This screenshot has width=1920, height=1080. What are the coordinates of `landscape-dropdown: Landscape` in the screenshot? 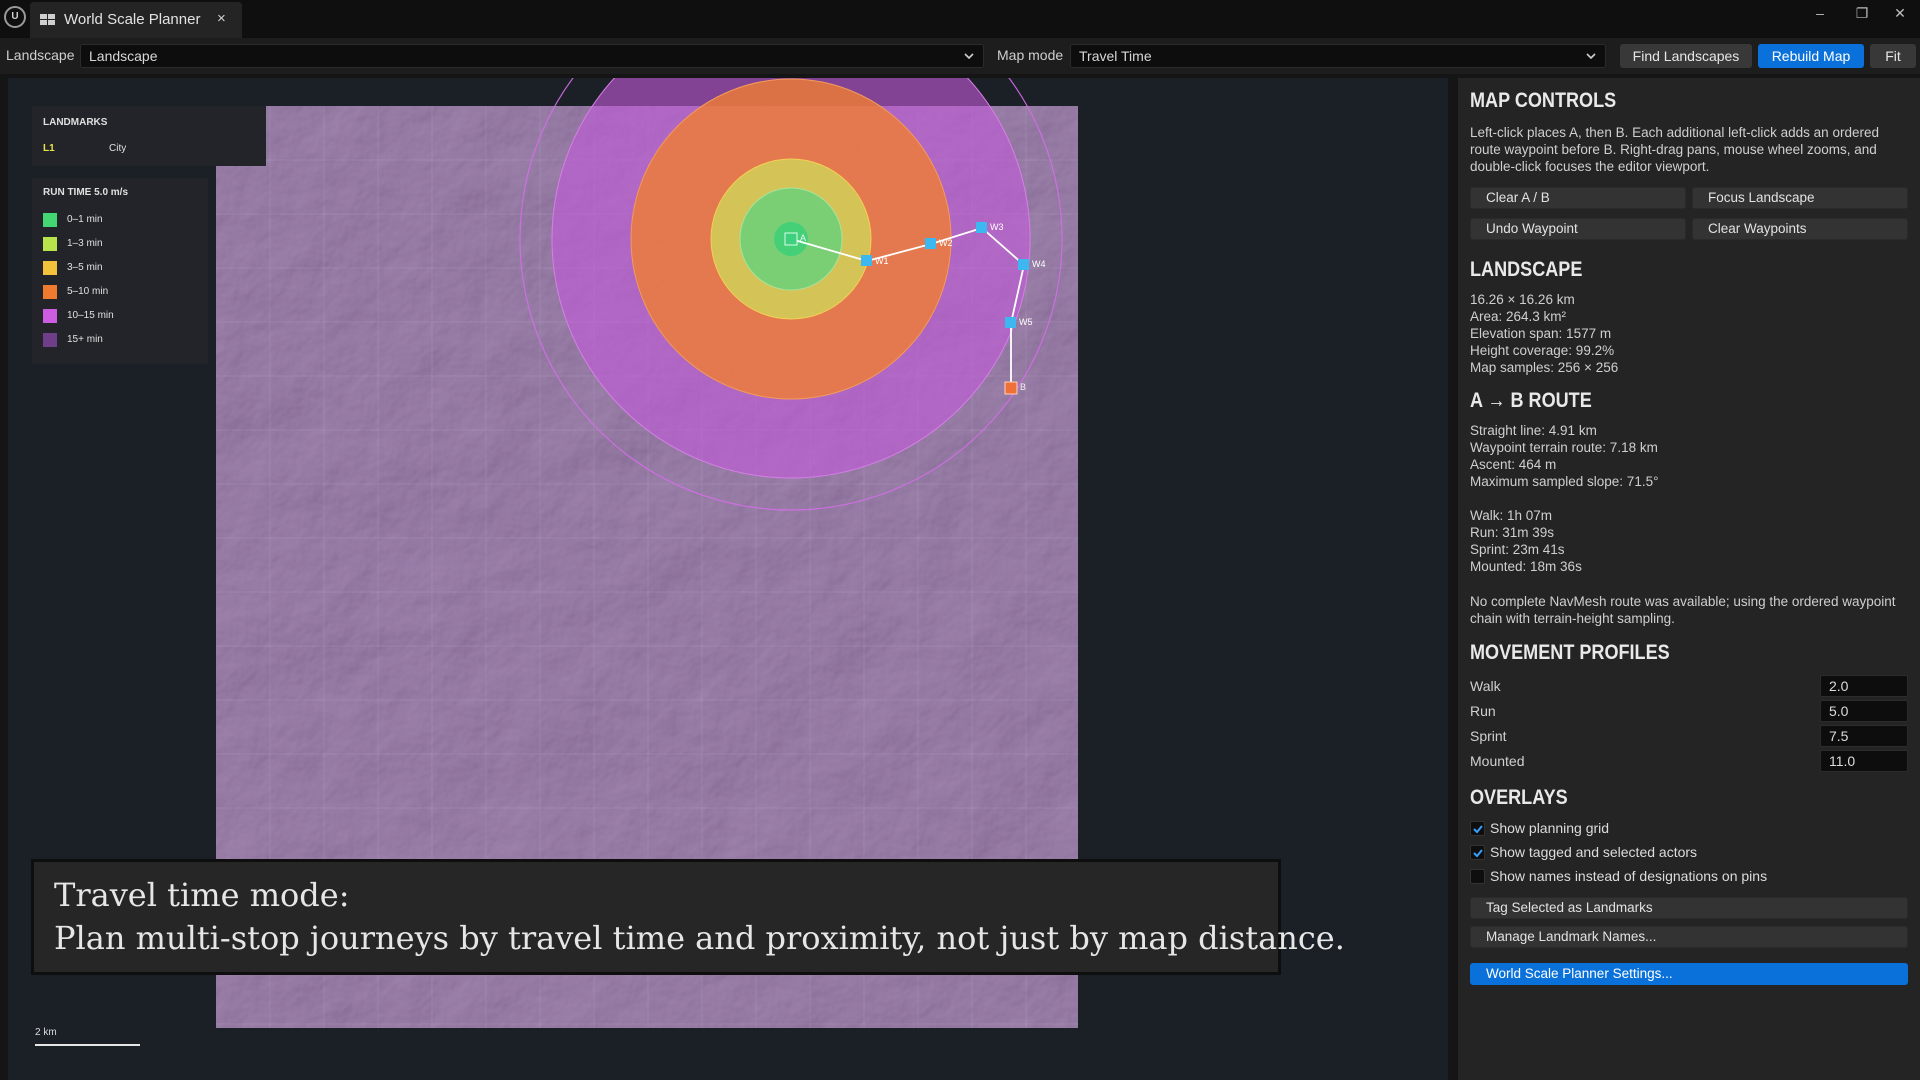 It's located at (532, 56).